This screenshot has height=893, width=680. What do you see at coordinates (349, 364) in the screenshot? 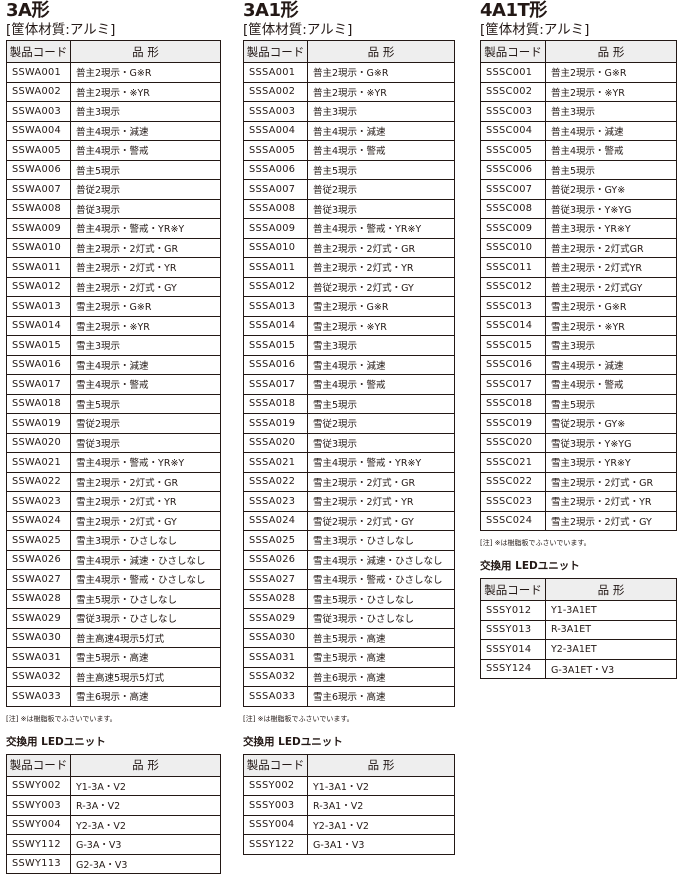
I see `table-row: SSSA016 雪主4現示・減速` at bounding box center [349, 364].